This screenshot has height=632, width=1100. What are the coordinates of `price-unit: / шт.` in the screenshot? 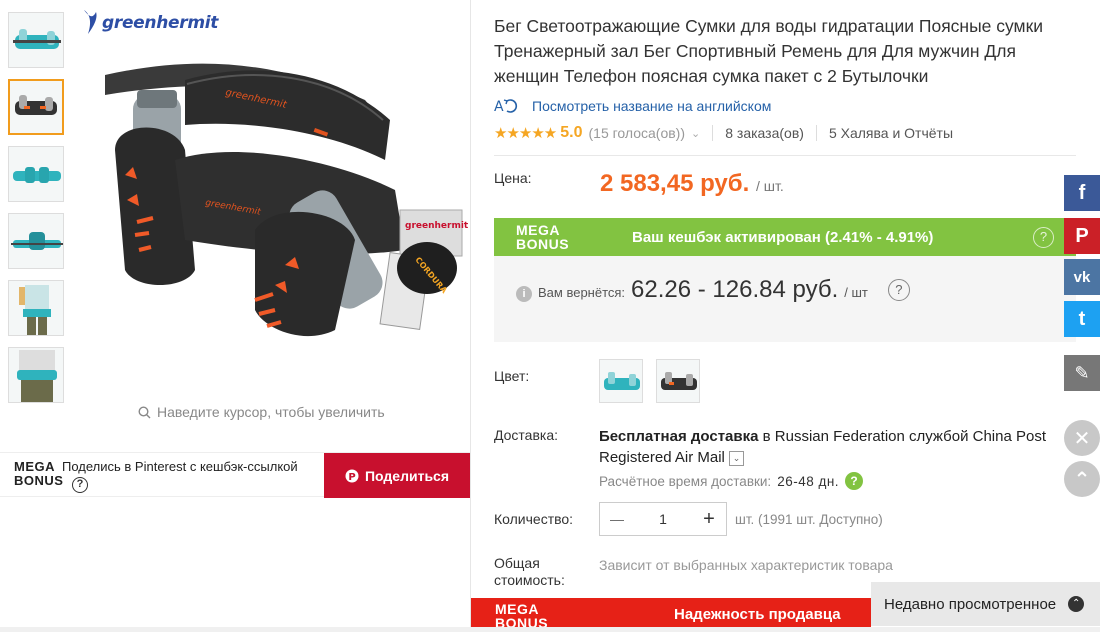 It's located at (769, 186).